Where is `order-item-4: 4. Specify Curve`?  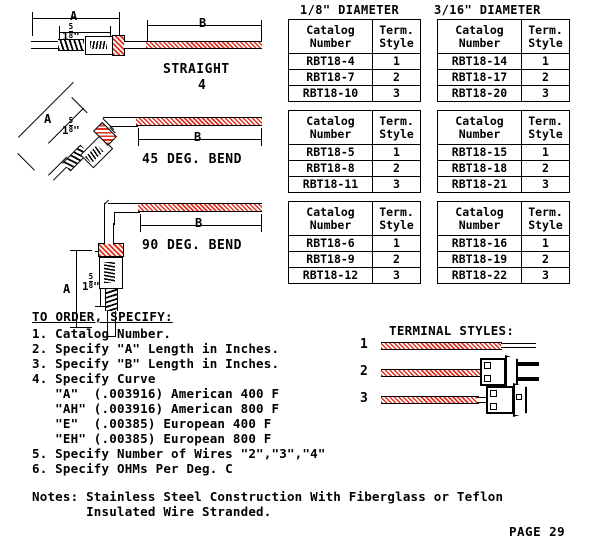
order-item-4: 4. Specify Curve is located at coordinates (94, 378).